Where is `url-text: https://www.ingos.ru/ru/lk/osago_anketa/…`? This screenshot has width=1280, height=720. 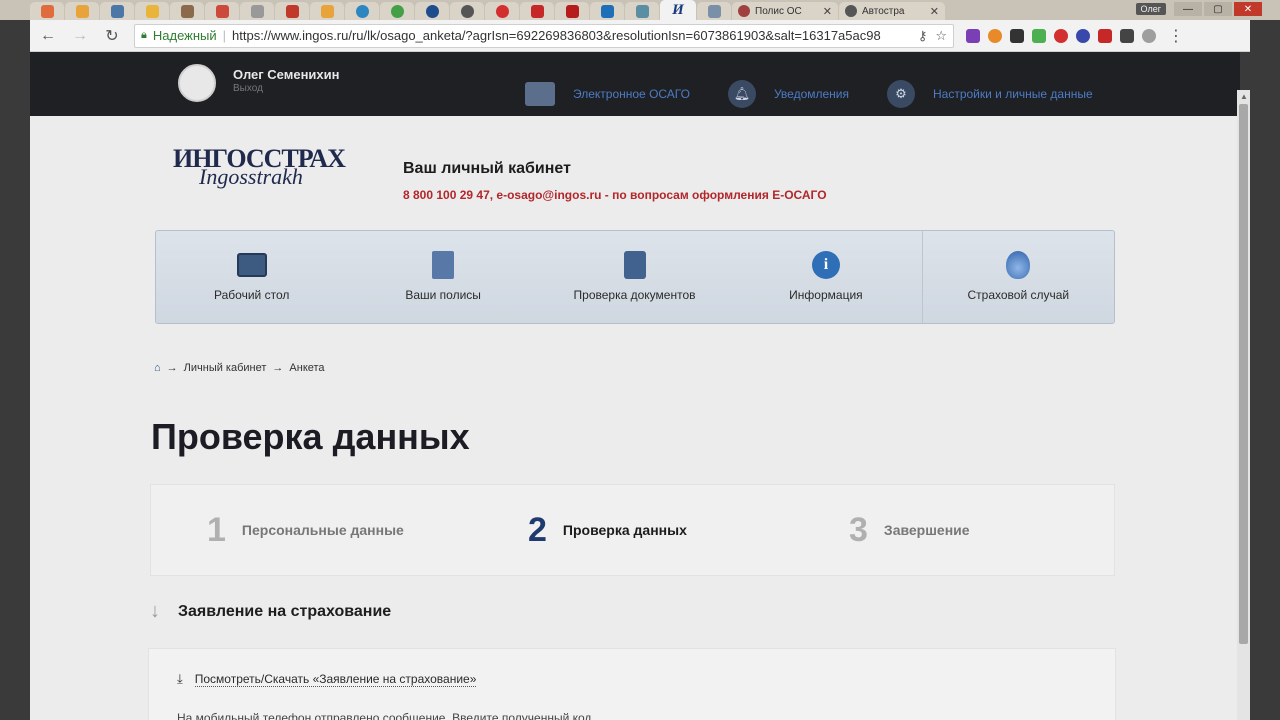
url-text: https://www.ingos.ru/ru/lk/osago_anketa/… is located at coordinates (556, 35).